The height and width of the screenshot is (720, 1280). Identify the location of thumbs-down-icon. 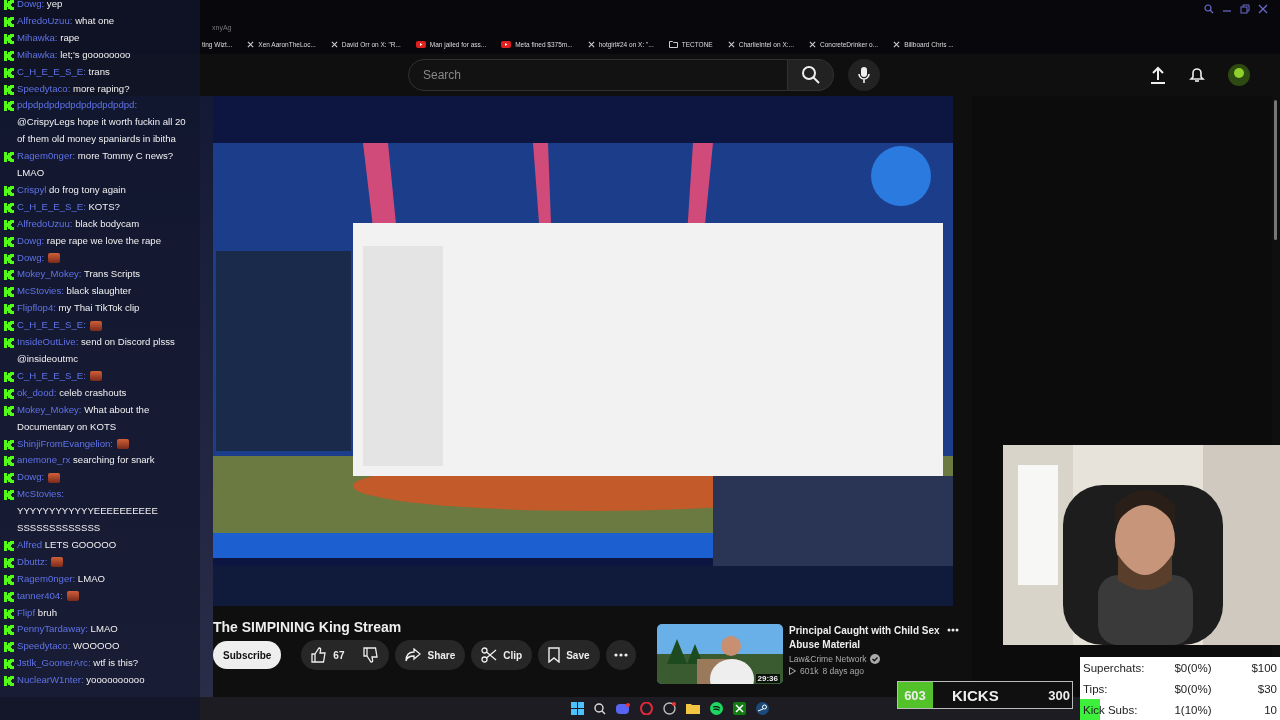
(371, 655).